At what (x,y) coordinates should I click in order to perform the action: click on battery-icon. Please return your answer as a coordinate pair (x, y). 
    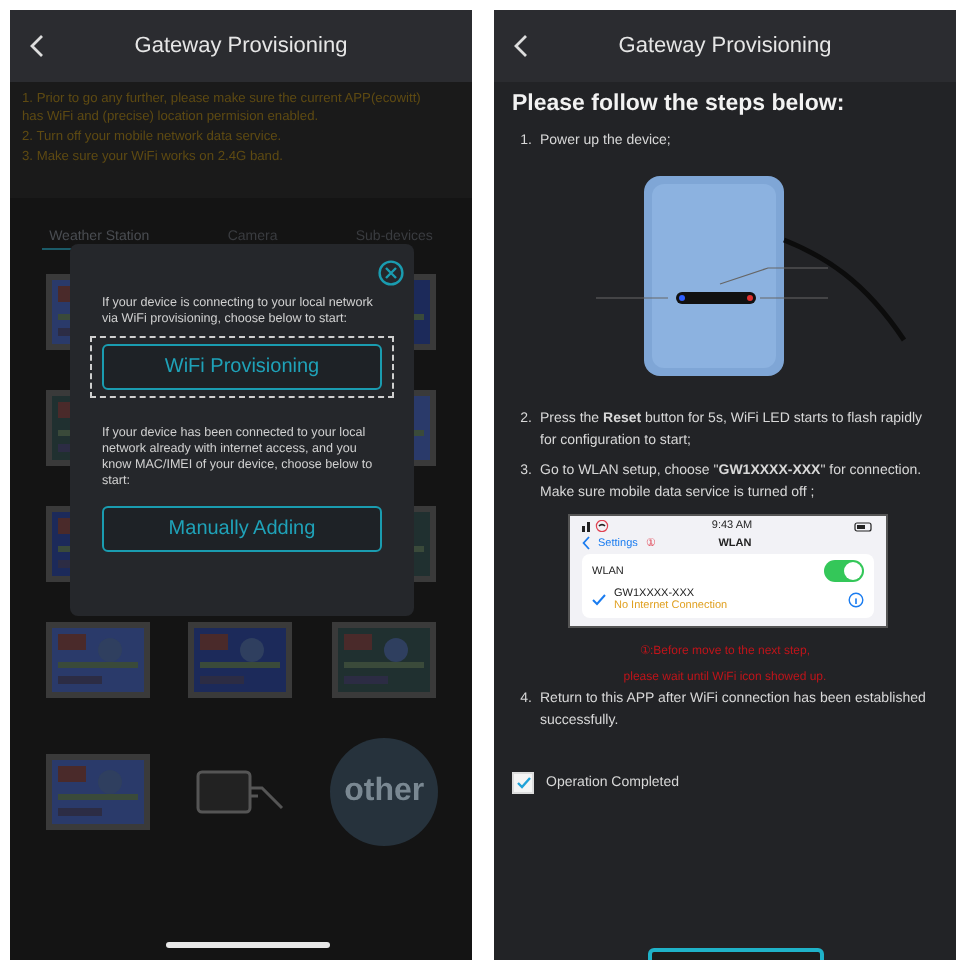
    Looking at the image, I should click on (864, 526).